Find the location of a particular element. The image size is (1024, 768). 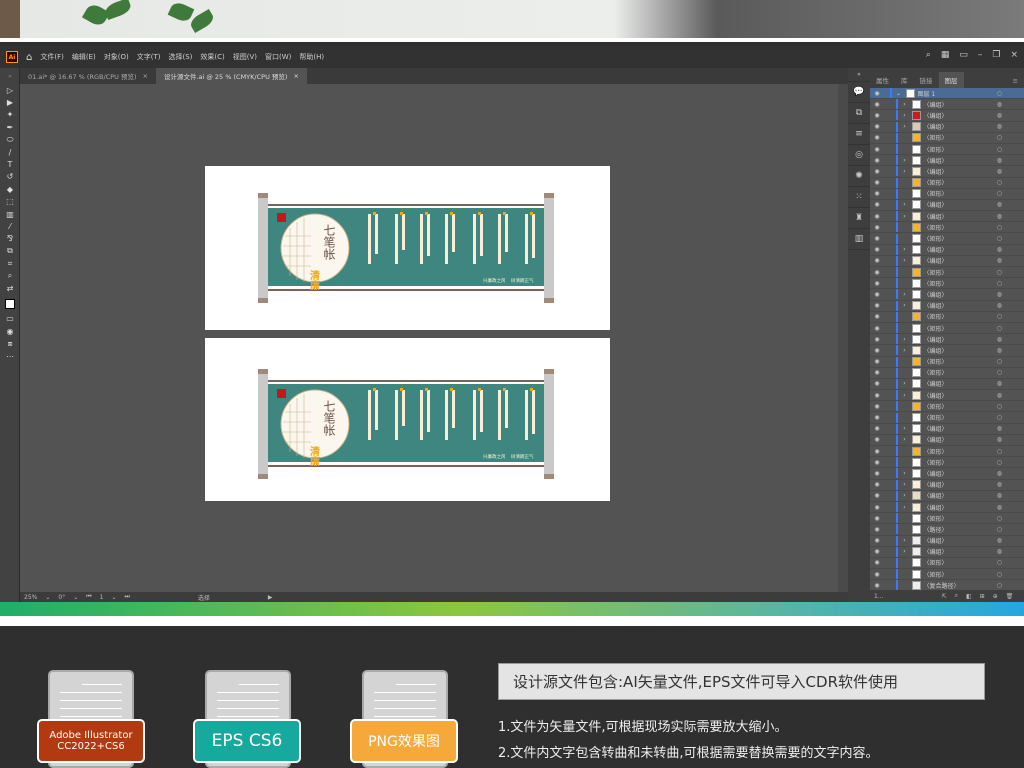

swap-colors-icon: ⇄ is located at coordinates (10, 288).